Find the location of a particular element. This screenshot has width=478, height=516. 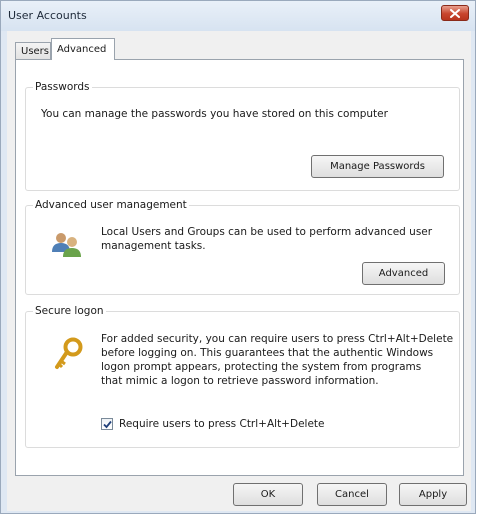

require-ctrl-alt-delete-checkbox is located at coordinates (107, 424).